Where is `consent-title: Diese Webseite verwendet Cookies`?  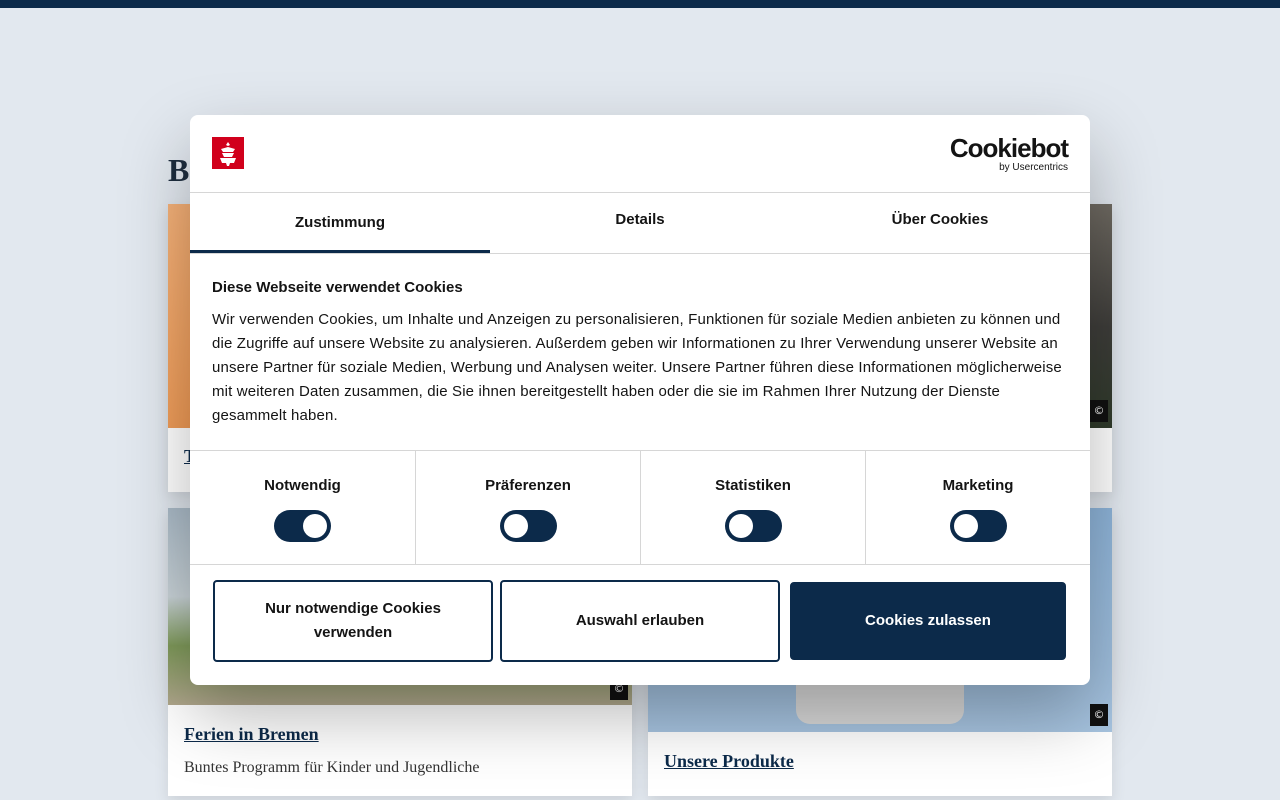 consent-title: Diese Webseite verwendet Cookies is located at coordinates (337, 287).